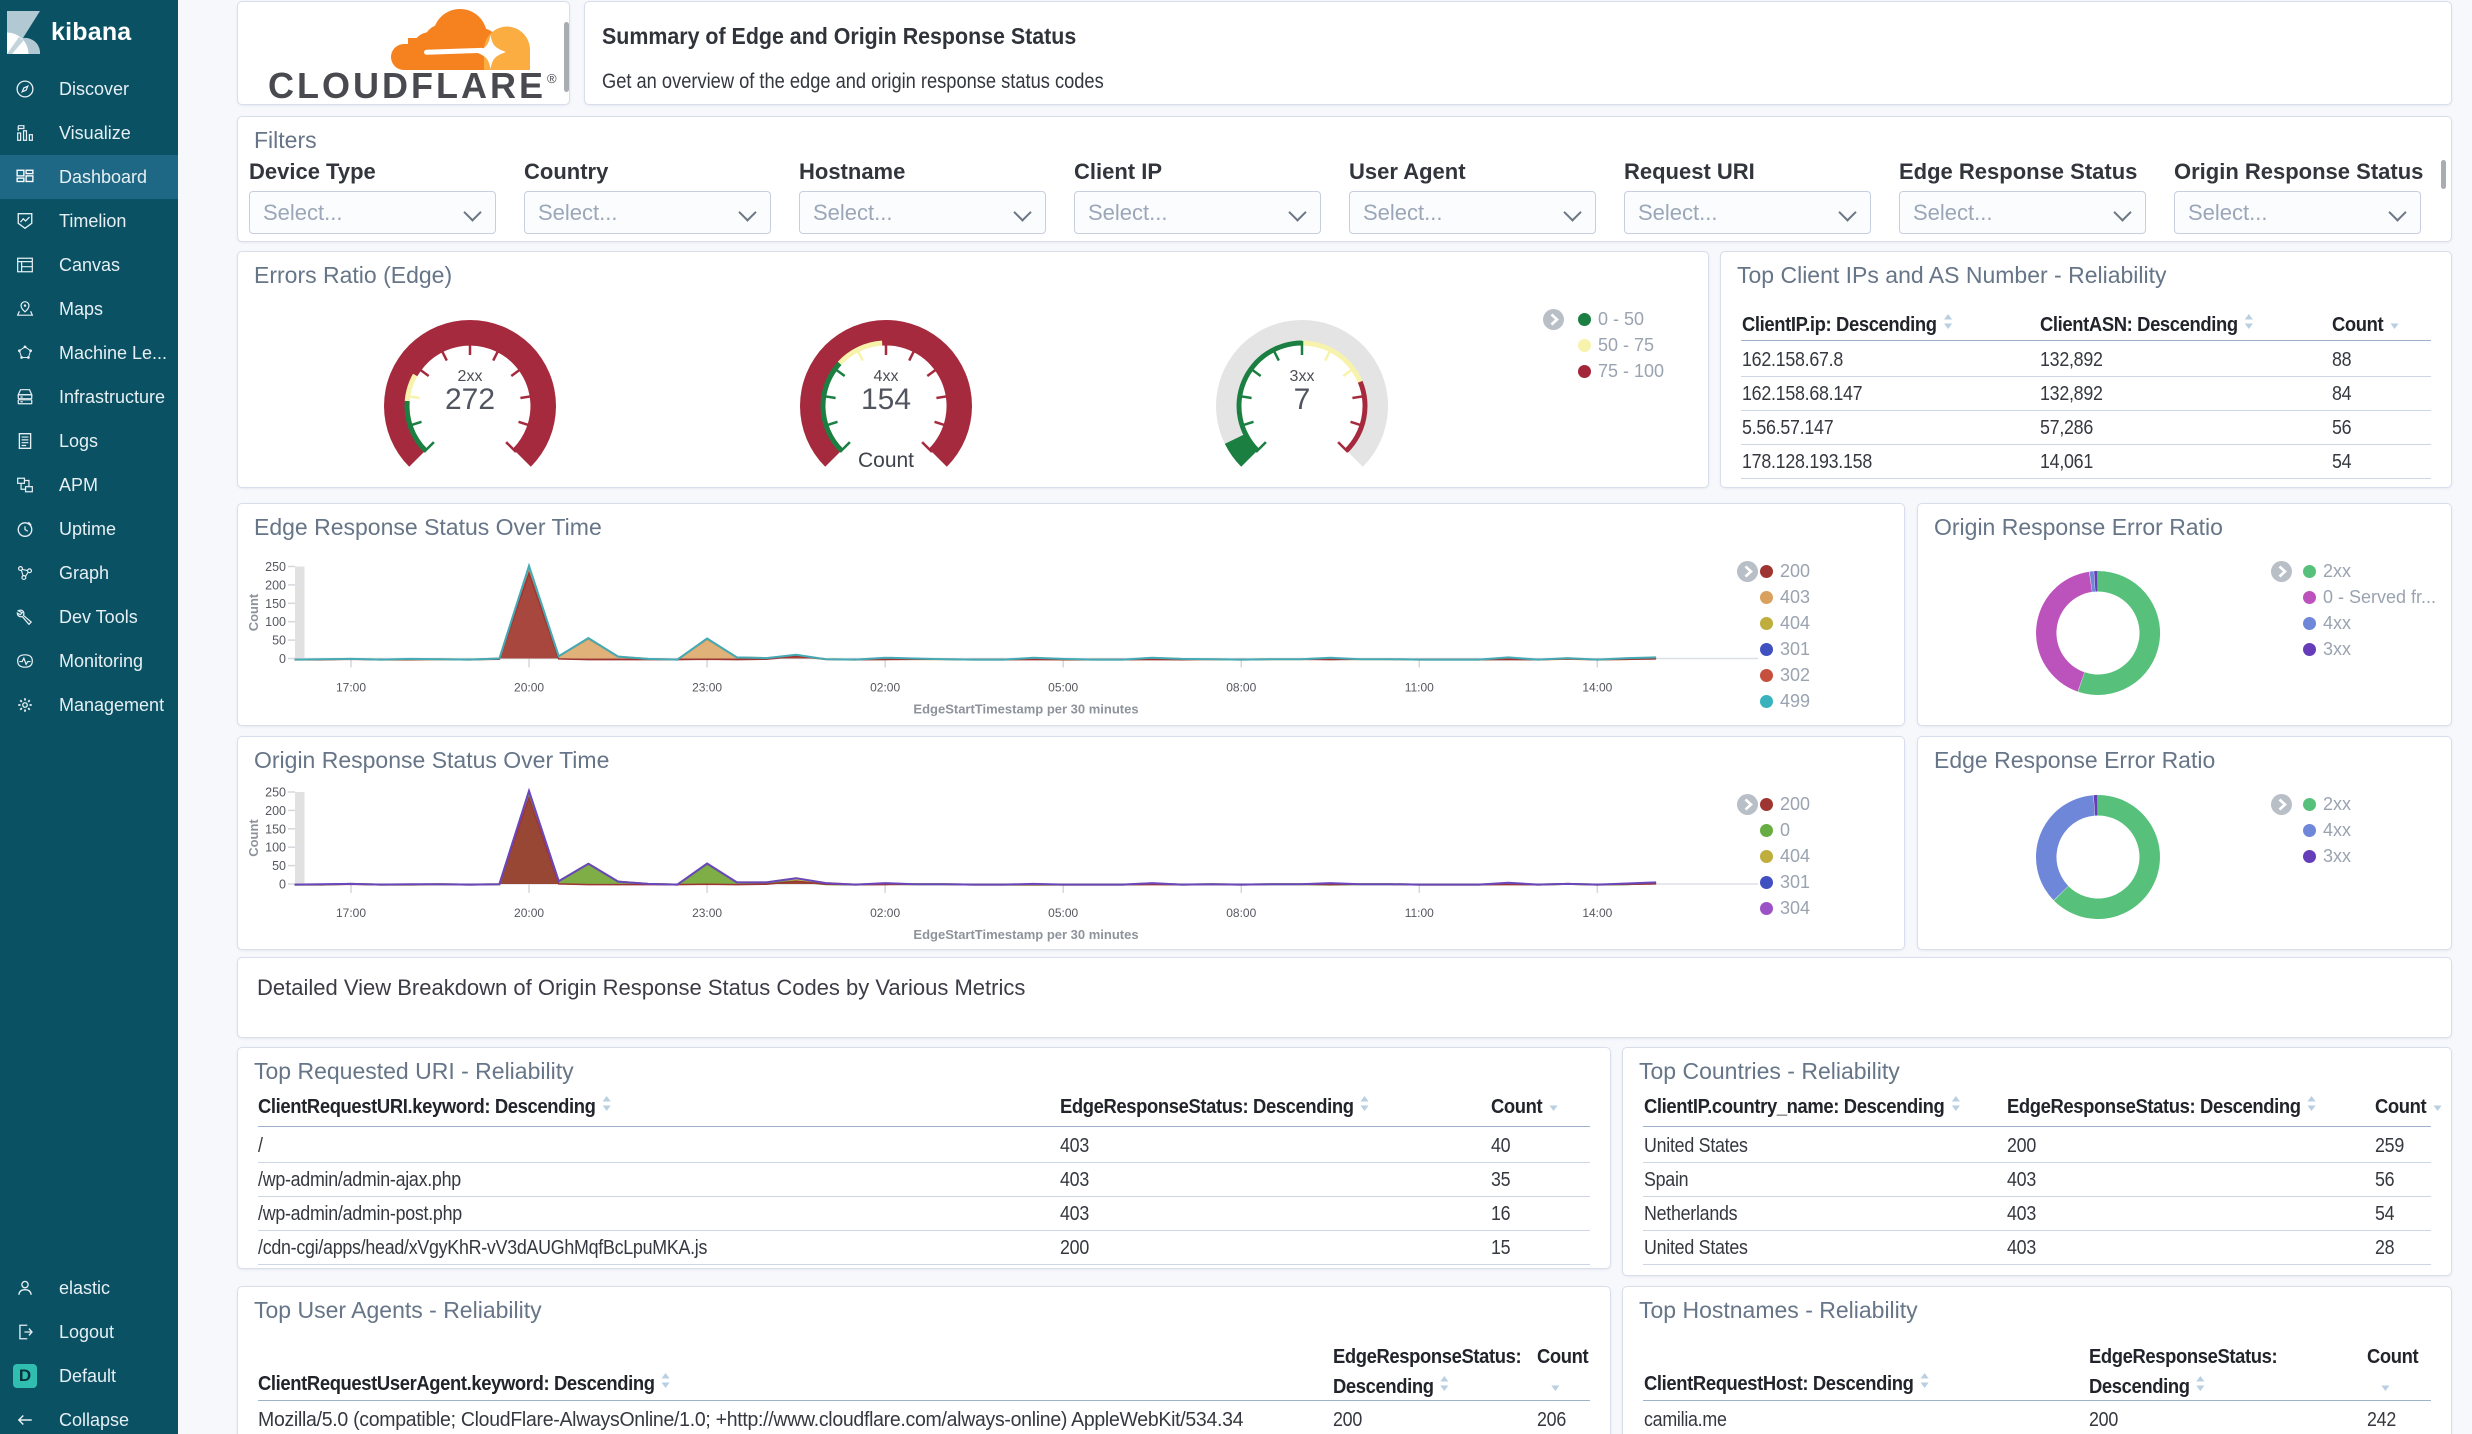  What do you see at coordinates (1302, 399) in the screenshot?
I see `svg-text: 7` at bounding box center [1302, 399].